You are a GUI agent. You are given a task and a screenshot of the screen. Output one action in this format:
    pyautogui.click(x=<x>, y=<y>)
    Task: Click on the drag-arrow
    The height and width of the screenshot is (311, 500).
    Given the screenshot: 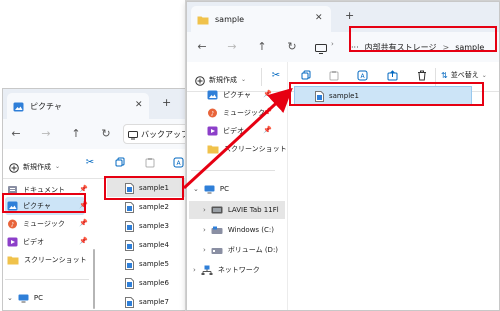 What is the action you would take?
    pyautogui.click(x=237, y=138)
    